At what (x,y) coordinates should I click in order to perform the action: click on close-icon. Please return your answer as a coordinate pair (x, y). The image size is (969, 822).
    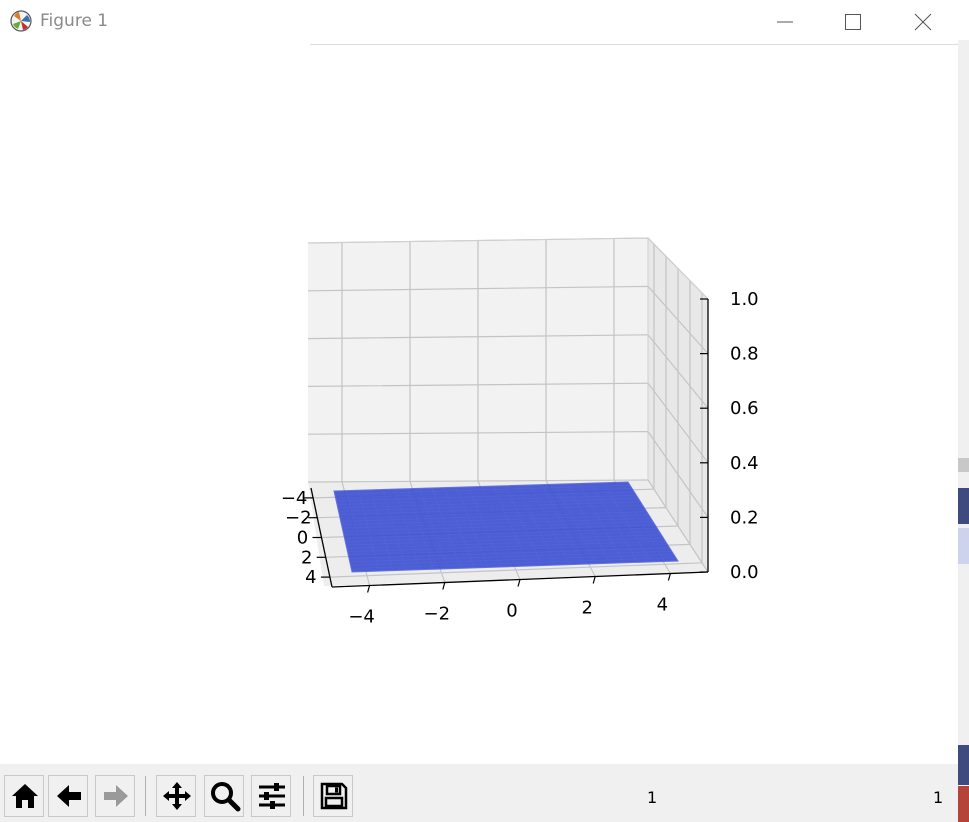
    Looking at the image, I should click on (923, 22).